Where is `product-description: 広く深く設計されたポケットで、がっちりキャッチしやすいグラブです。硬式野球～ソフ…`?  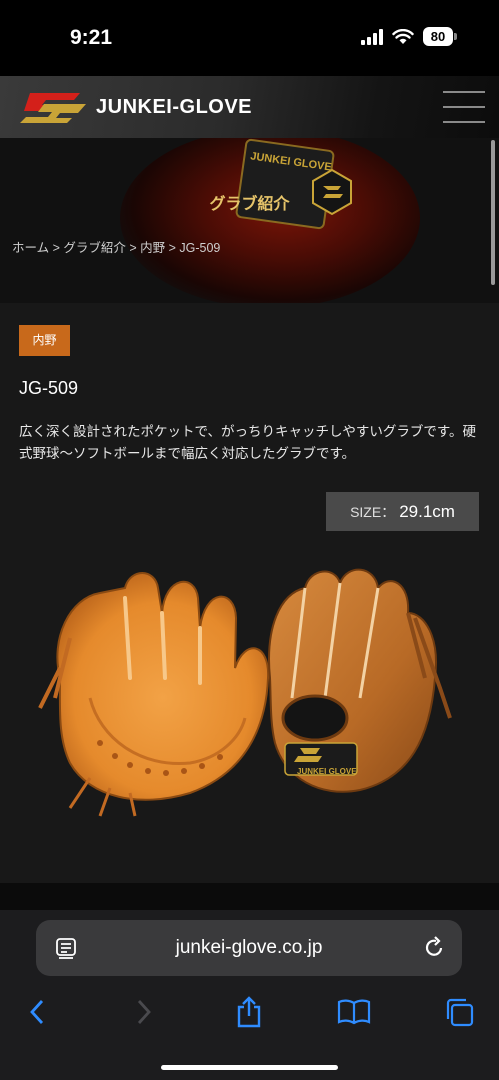
product-description: 広く深く設計されたポケットで、がっちりキャッチしやすいグラブです。硬式野球～ソフ… is located at coordinates (247, 442).